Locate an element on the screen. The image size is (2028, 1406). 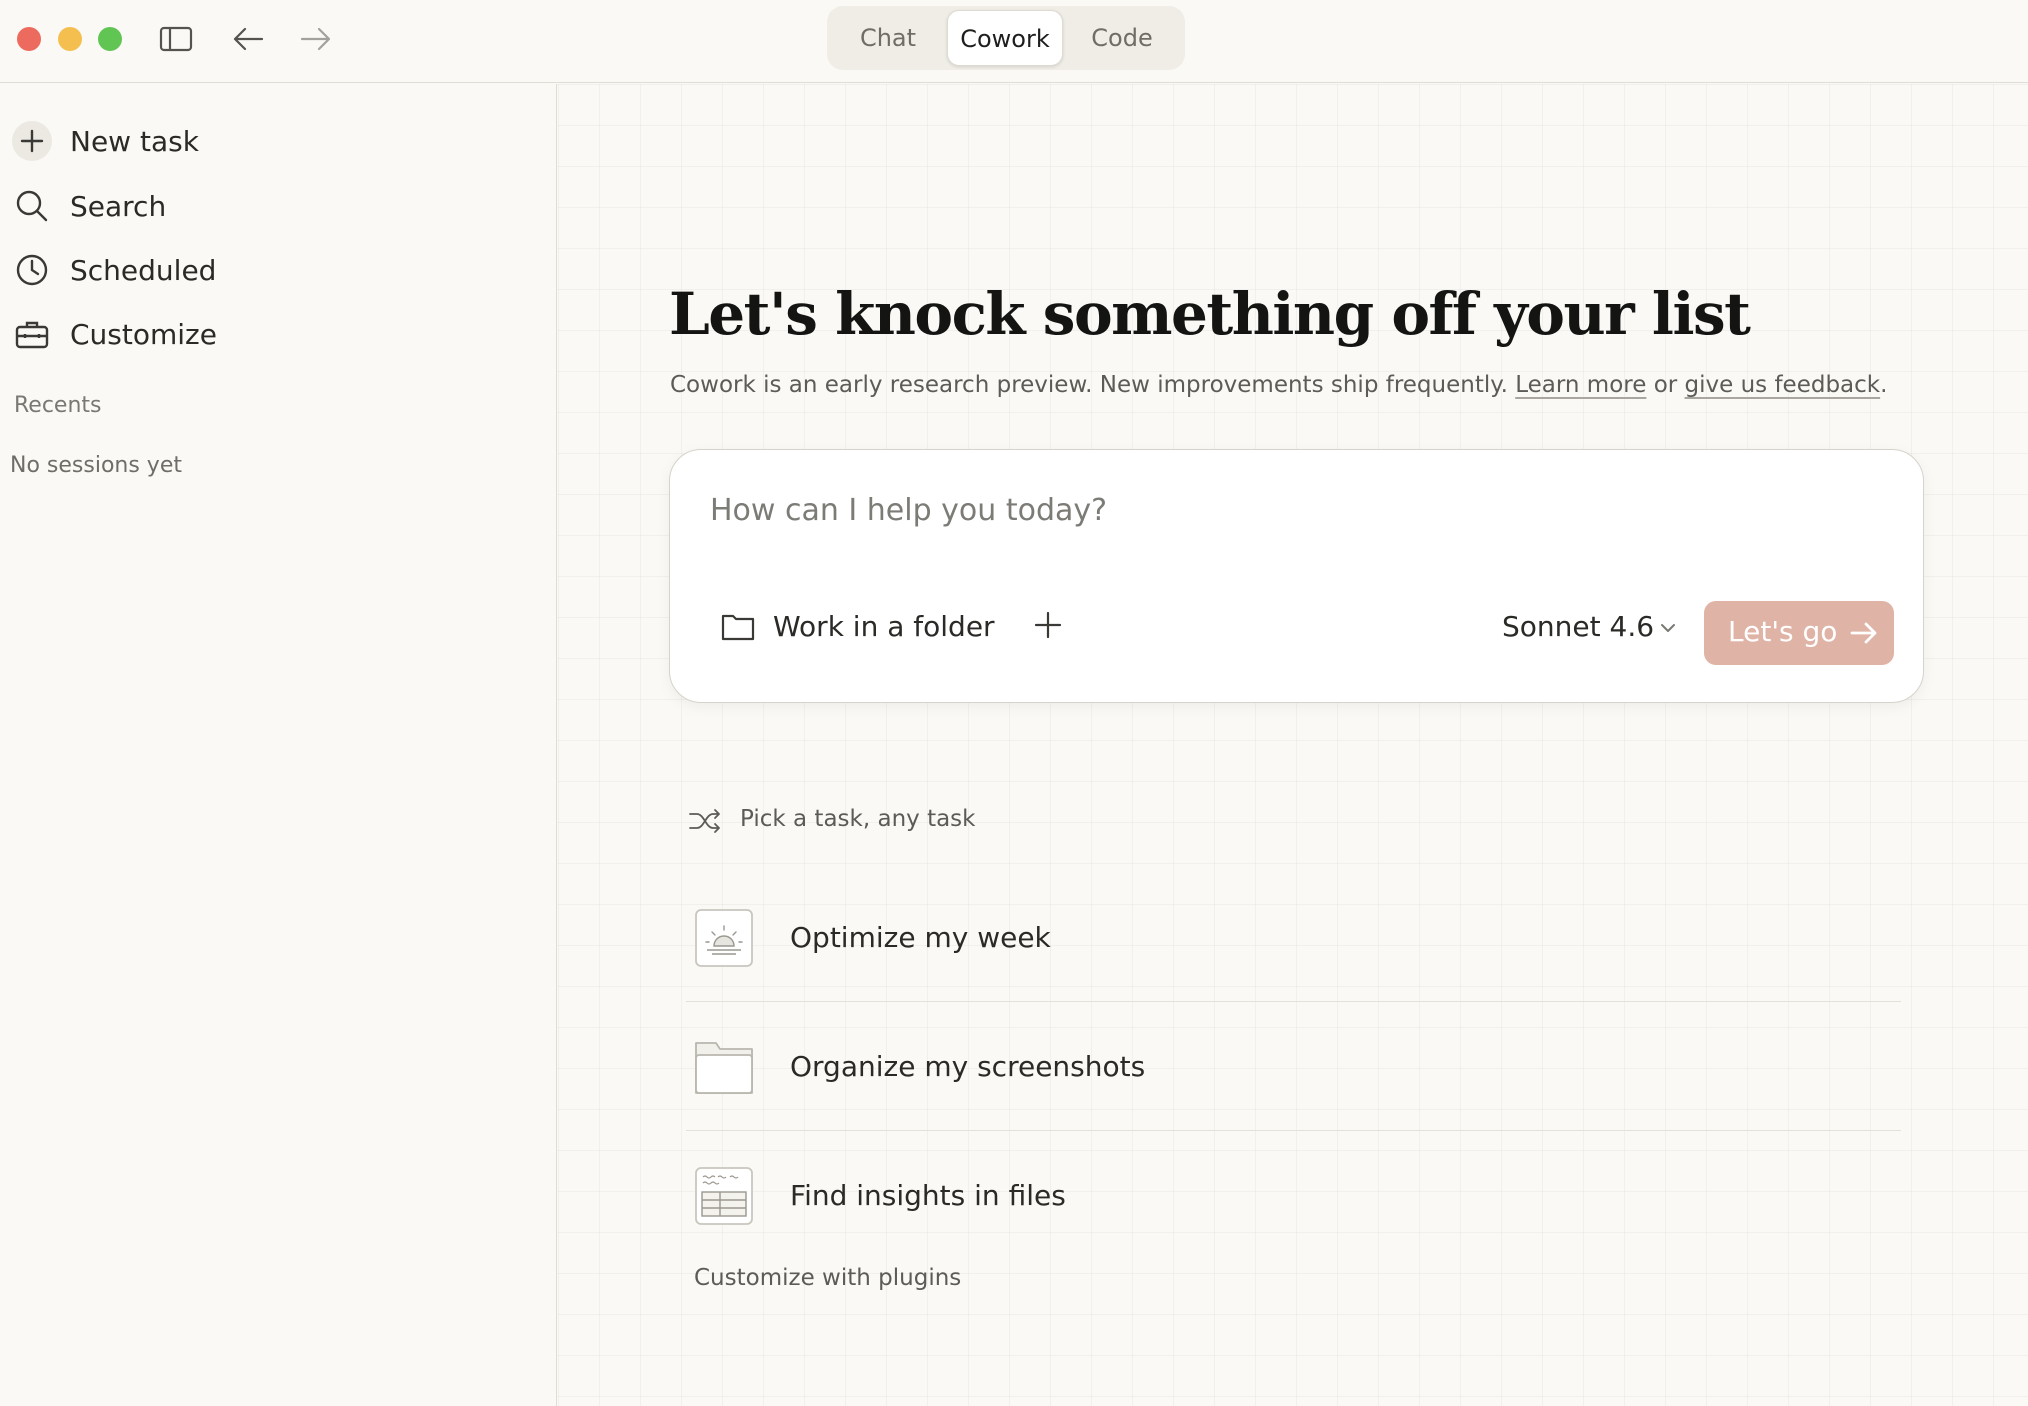
mode-switcher: Chat Cowork Code is located at coordinates (1006, 38).